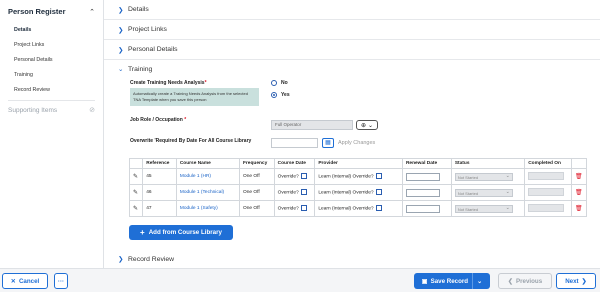 The width and height of the screenshot is (600, 292). What do you see at coordinates (205, 83) in the screenshot?
I see `required-marker: *` at bounding box center [205, 83].